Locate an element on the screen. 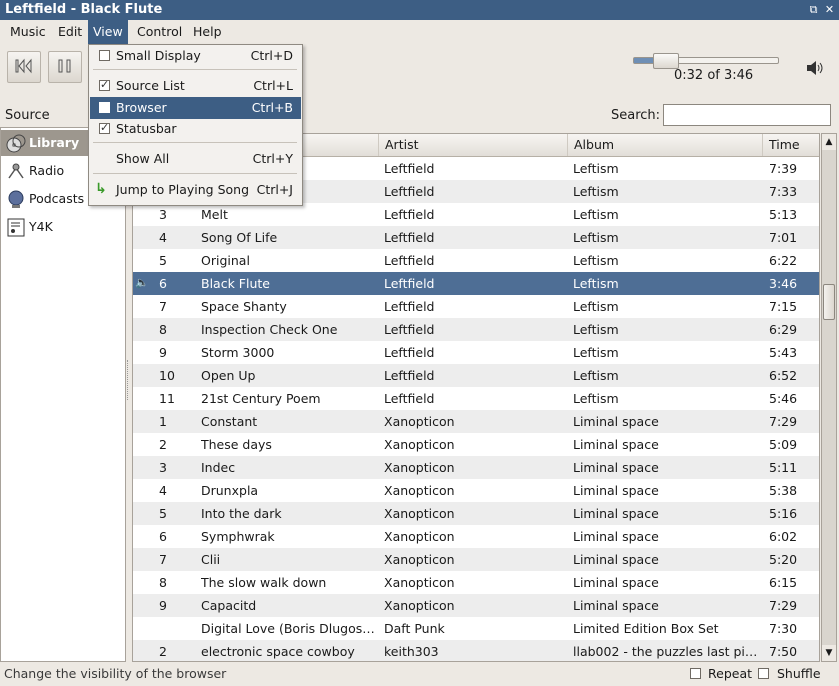 This screenshot has height=686, width=839. track-number: 7 is located at coordinates (163, 559).